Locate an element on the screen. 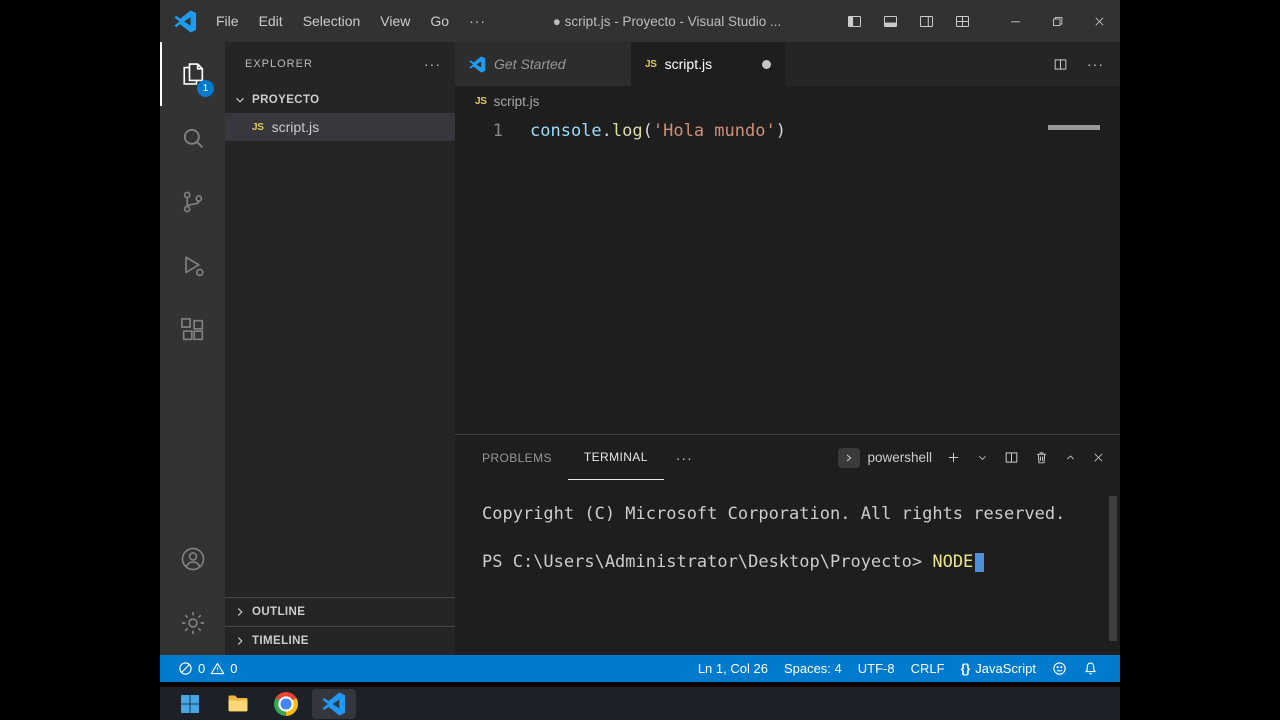 The height and width of the screenshot is (720, 1280). cursor-position: Ln 1, Col 26 is located at coordinates (733, 668).